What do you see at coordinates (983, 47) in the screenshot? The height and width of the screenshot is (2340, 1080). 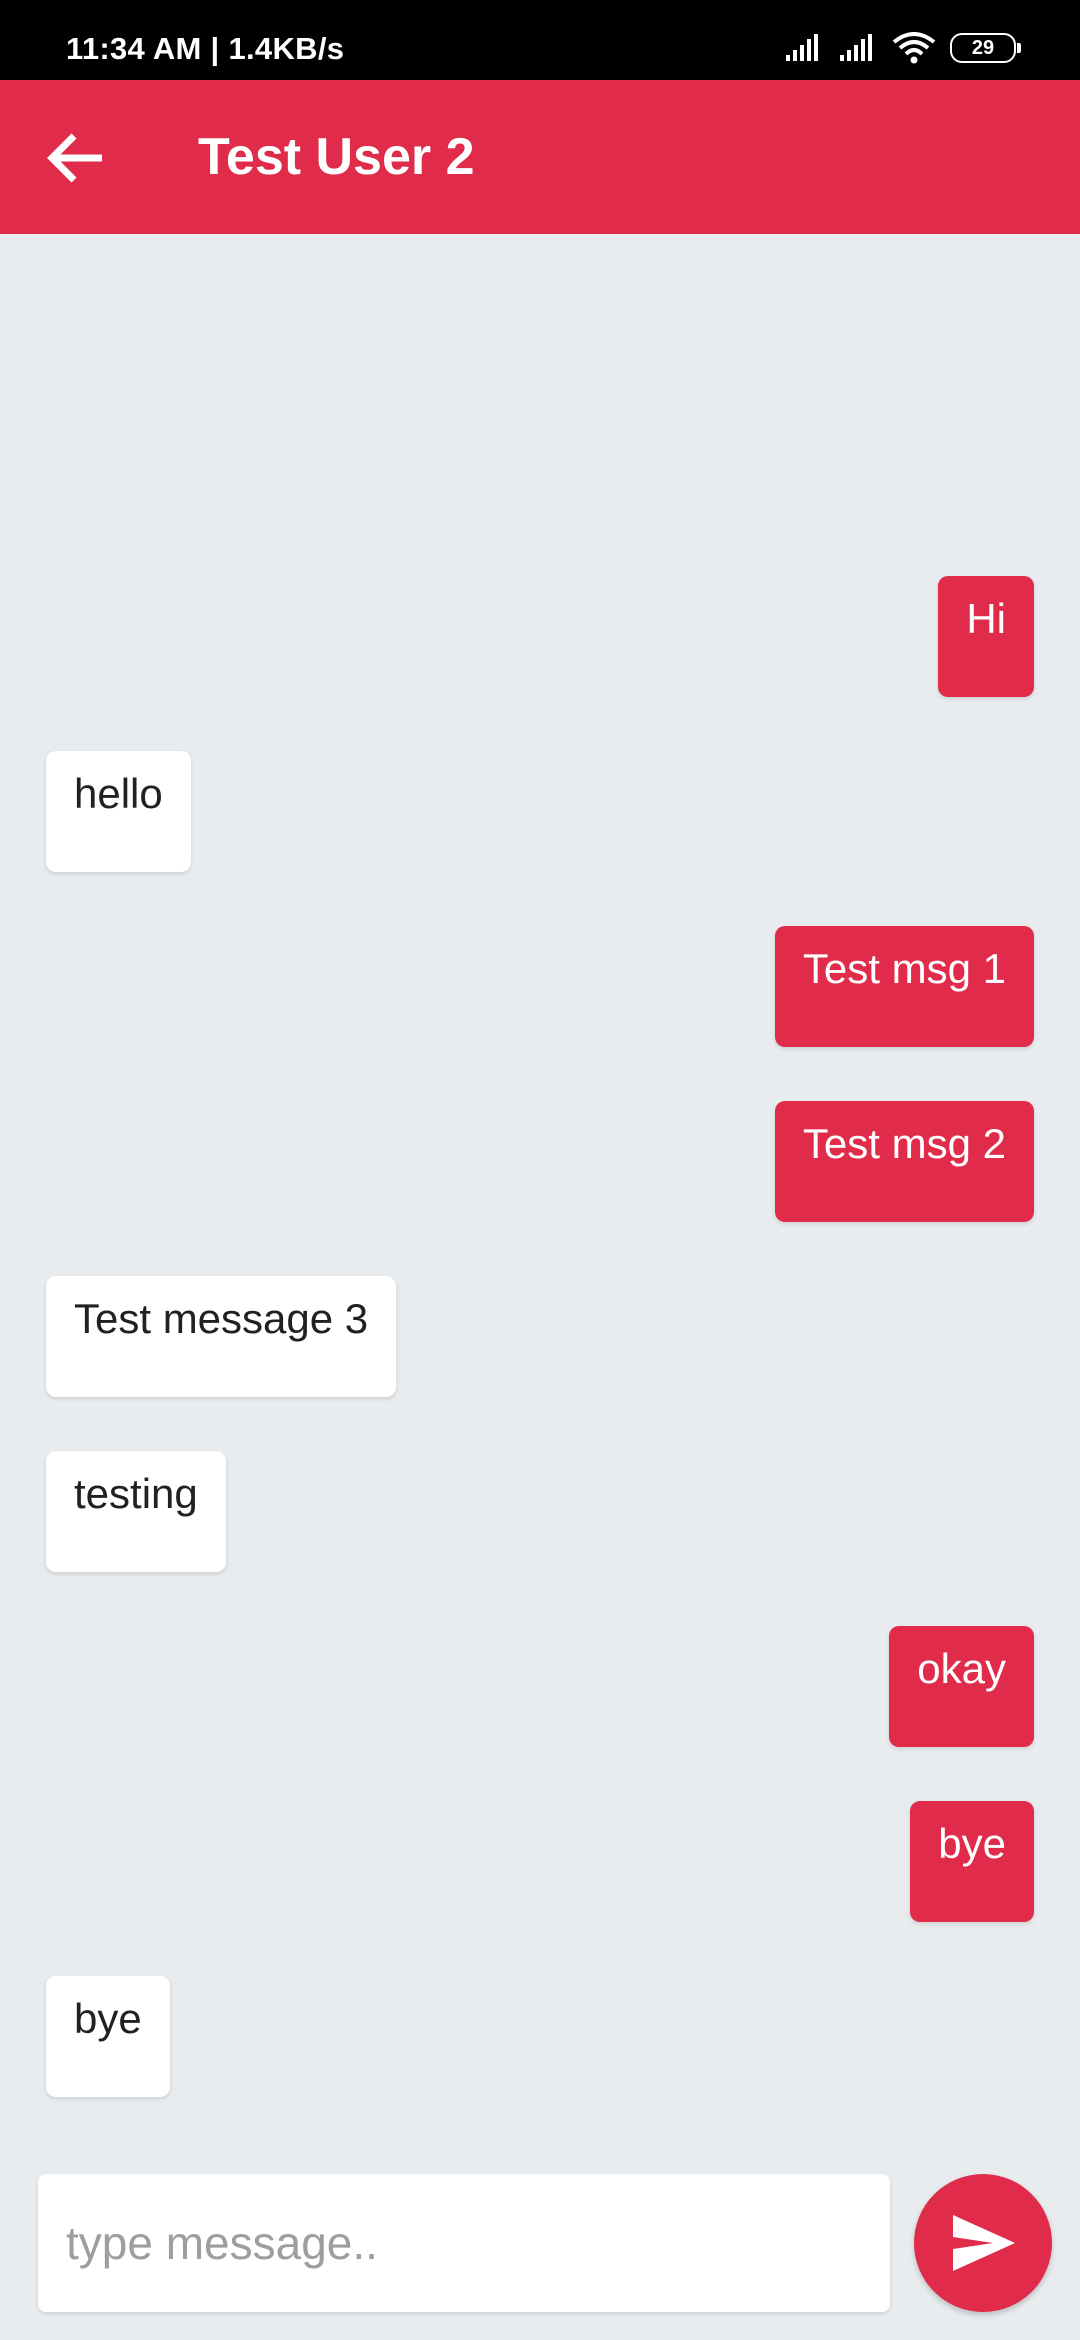 I see `battery-level: 29` at bounding box center [983, 47].